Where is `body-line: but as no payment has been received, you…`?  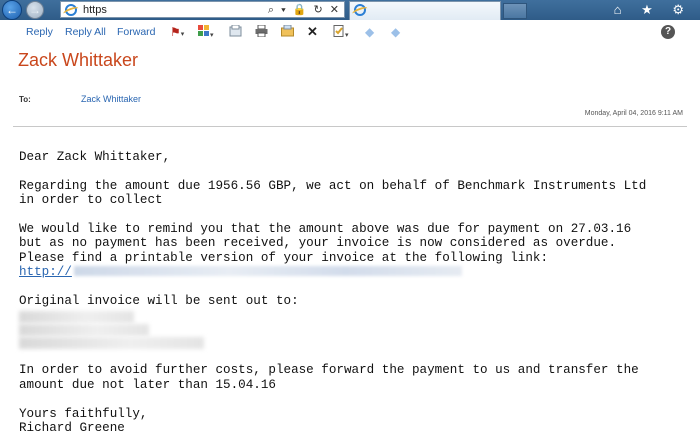 body-line: but as no payment has been received, you… is located at coordinates (318, 243).